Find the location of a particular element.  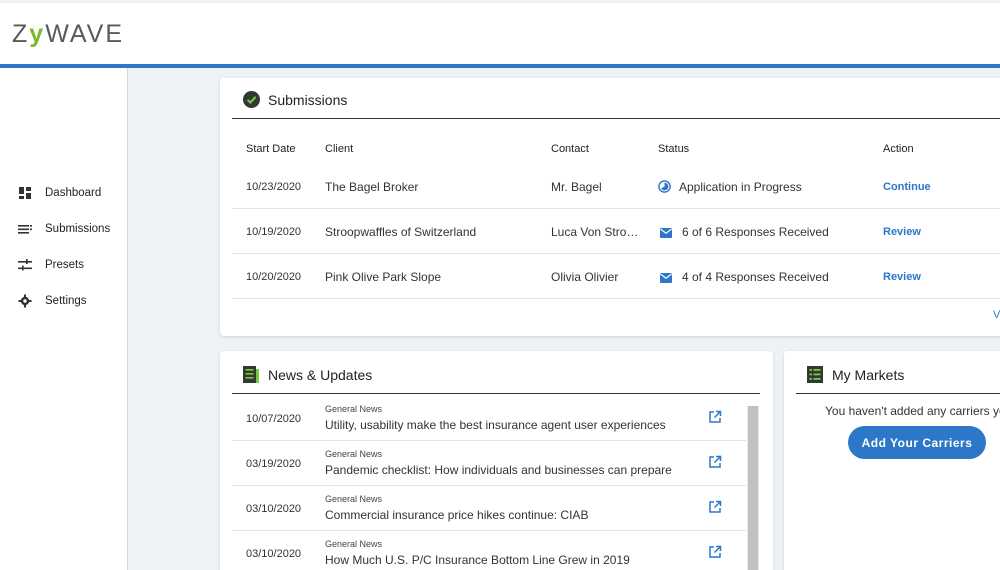

status-cell: 4 of 4 Responses Received is located at coordinates (744, 276).